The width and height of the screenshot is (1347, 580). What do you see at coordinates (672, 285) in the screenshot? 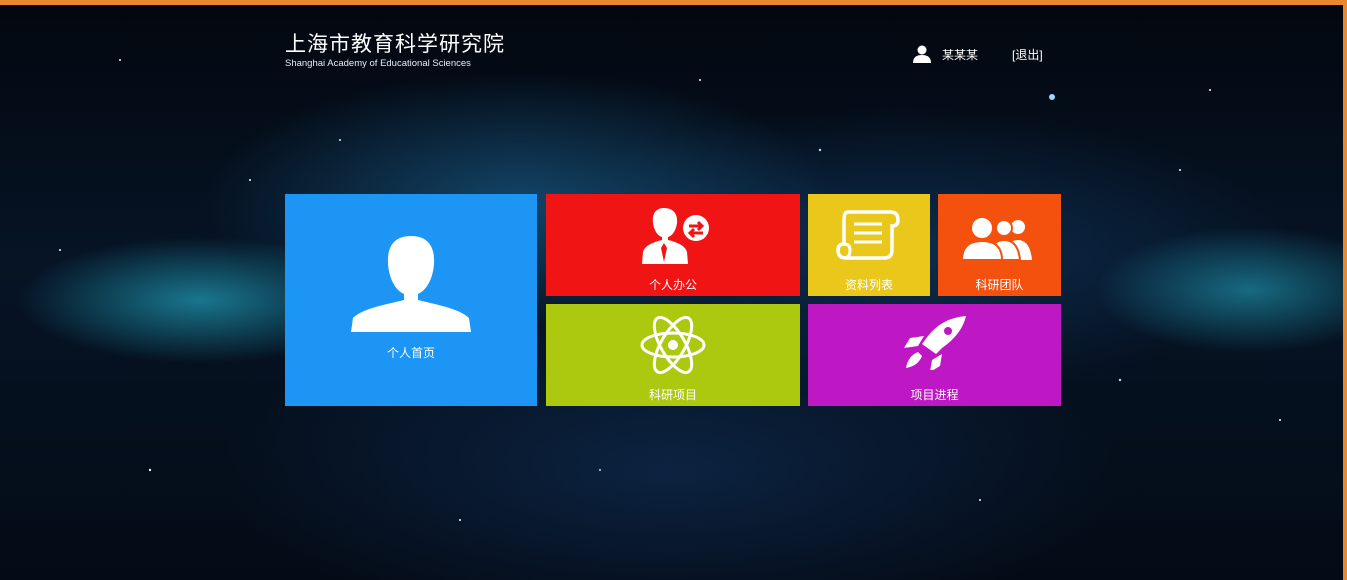
I see `tile-label: 个人办公` at bounding box center [672, 285].